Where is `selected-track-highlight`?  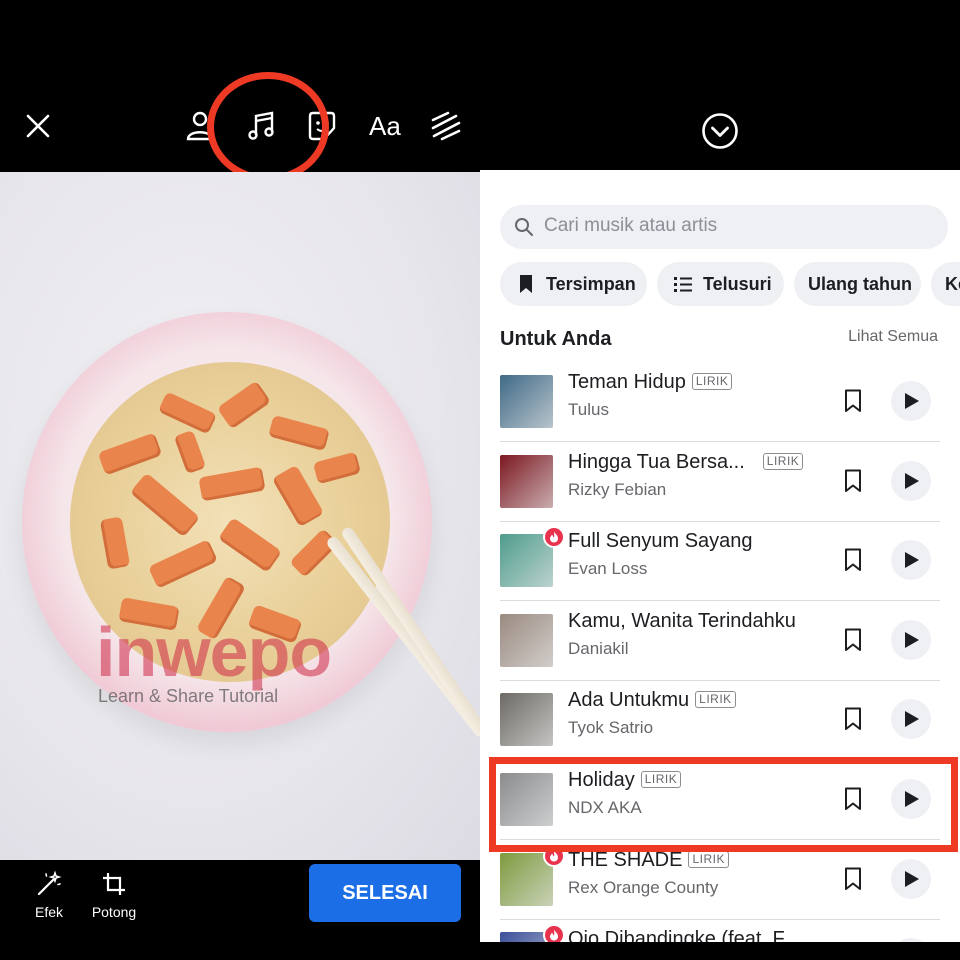 selected-track-highlight is located at coordinates (723, 804).